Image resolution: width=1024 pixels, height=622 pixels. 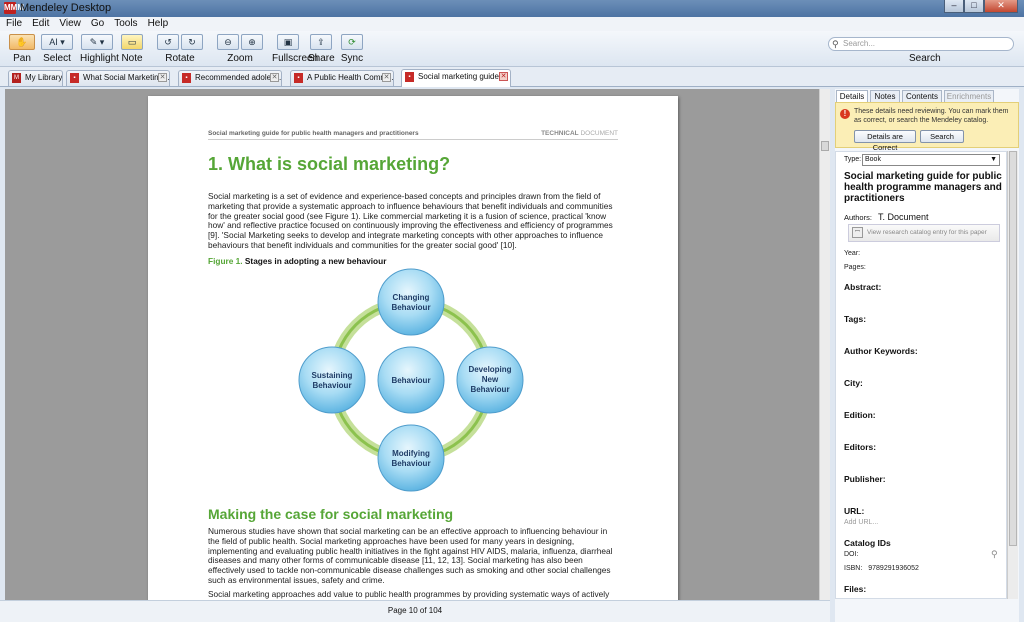 I want to click on menu-help: Help, so click(x=158, y=24).